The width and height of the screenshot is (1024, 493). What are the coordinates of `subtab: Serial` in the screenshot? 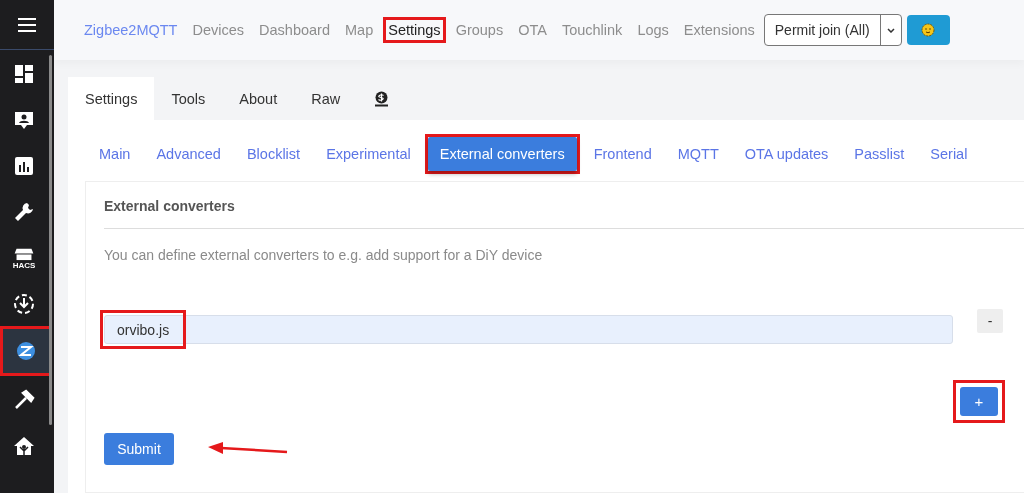 It's located at (949, 154).